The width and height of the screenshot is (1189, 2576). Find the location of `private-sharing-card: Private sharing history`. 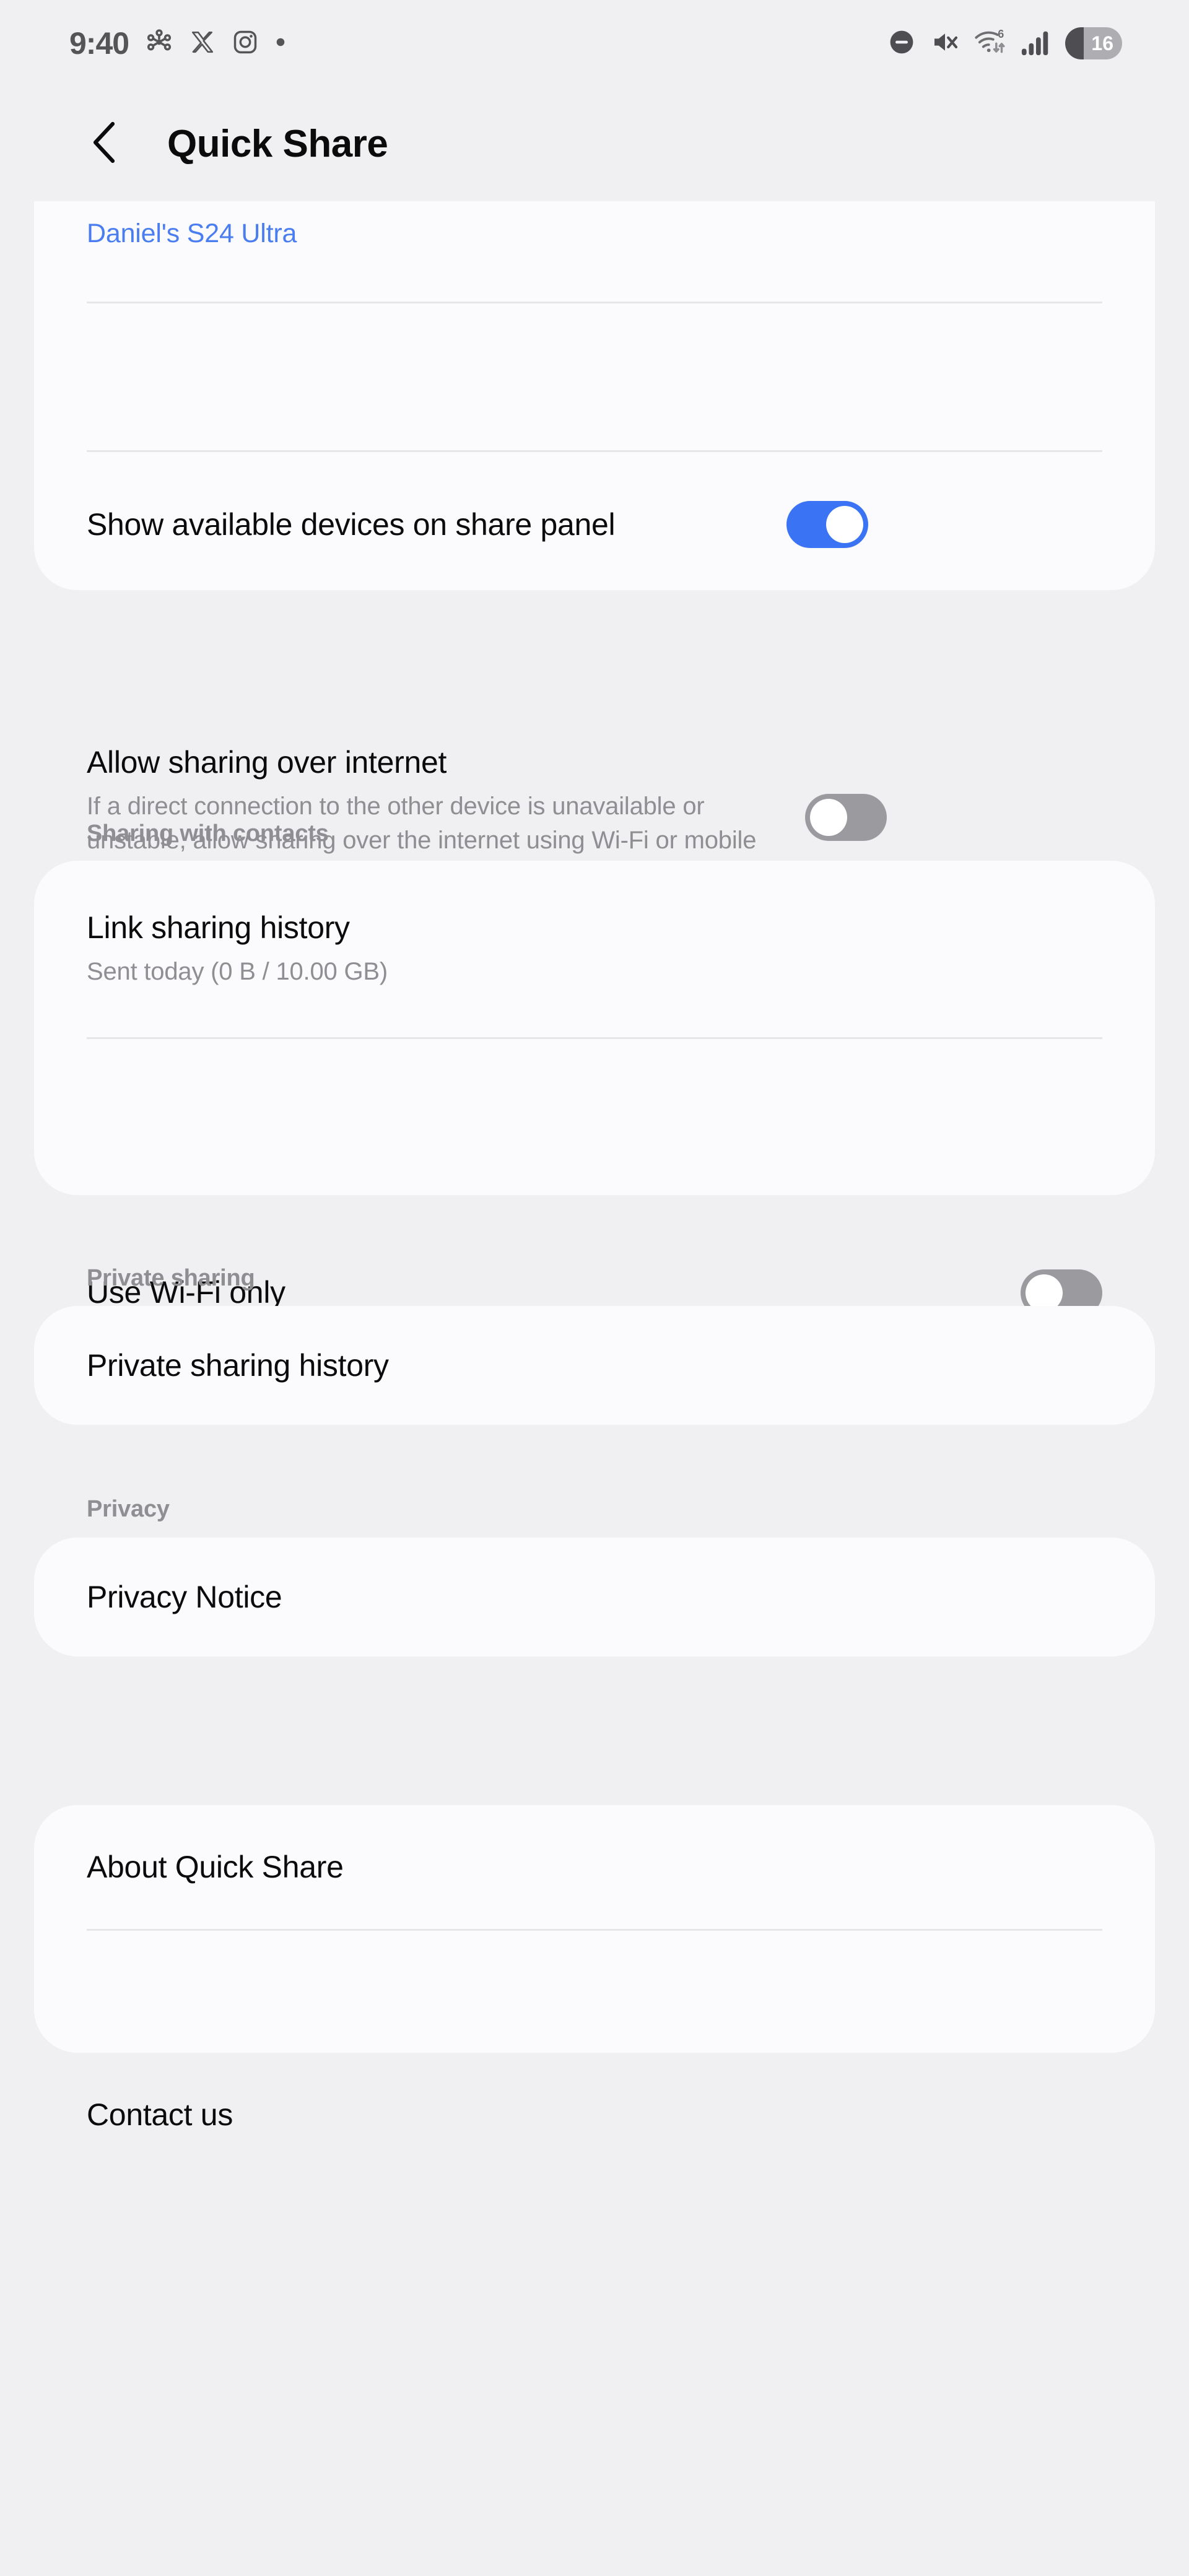

private-sharing-card: Private sharing history is located at coordinates (594, 1366).